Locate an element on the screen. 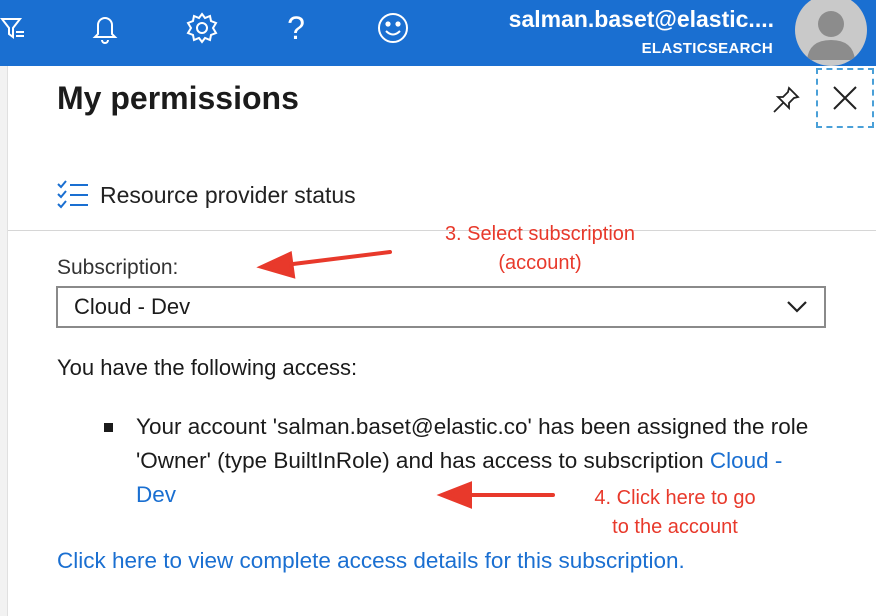  subscription-selected-value: Cloud - Dev is located at coordinates (132, 306).